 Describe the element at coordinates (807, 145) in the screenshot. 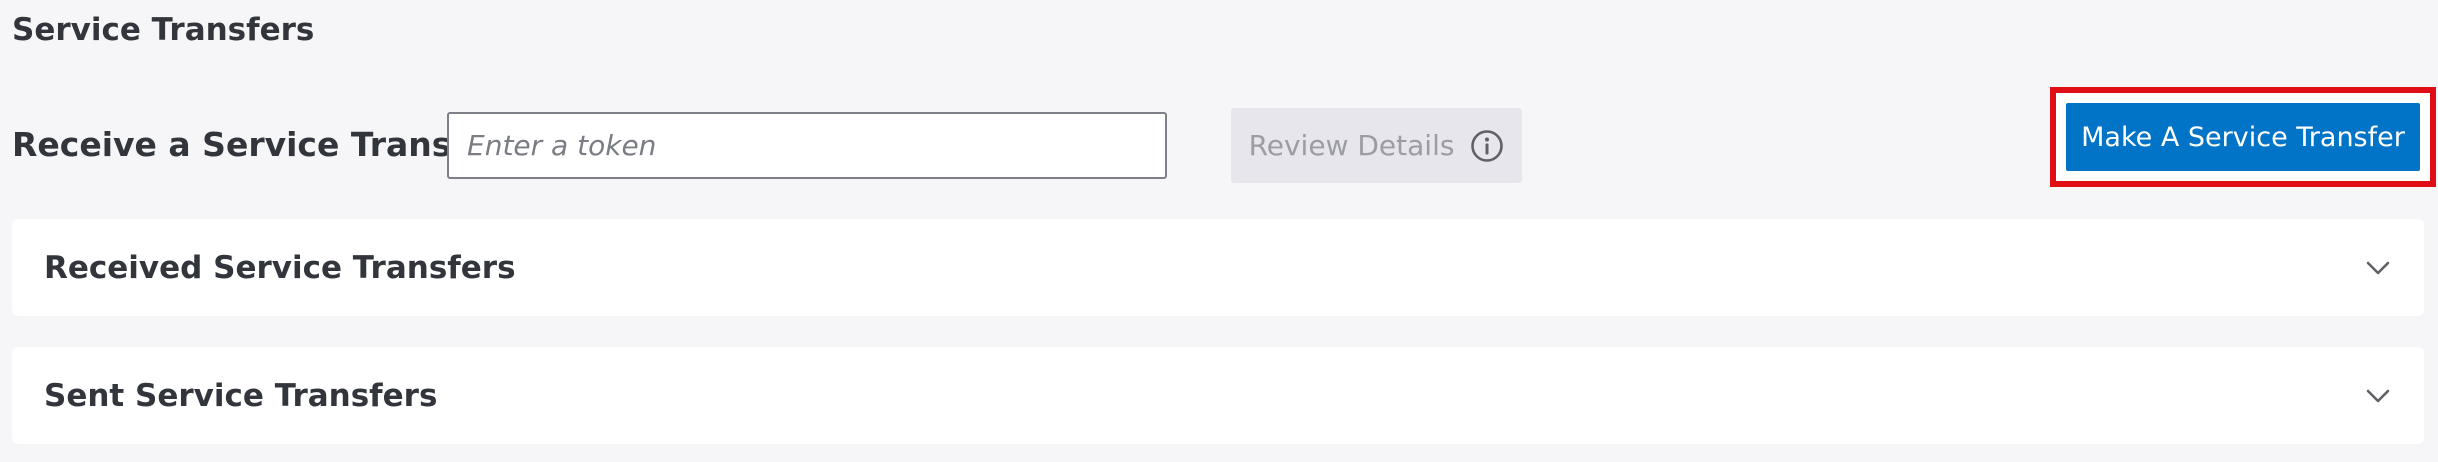

I see `token-input` at that location.